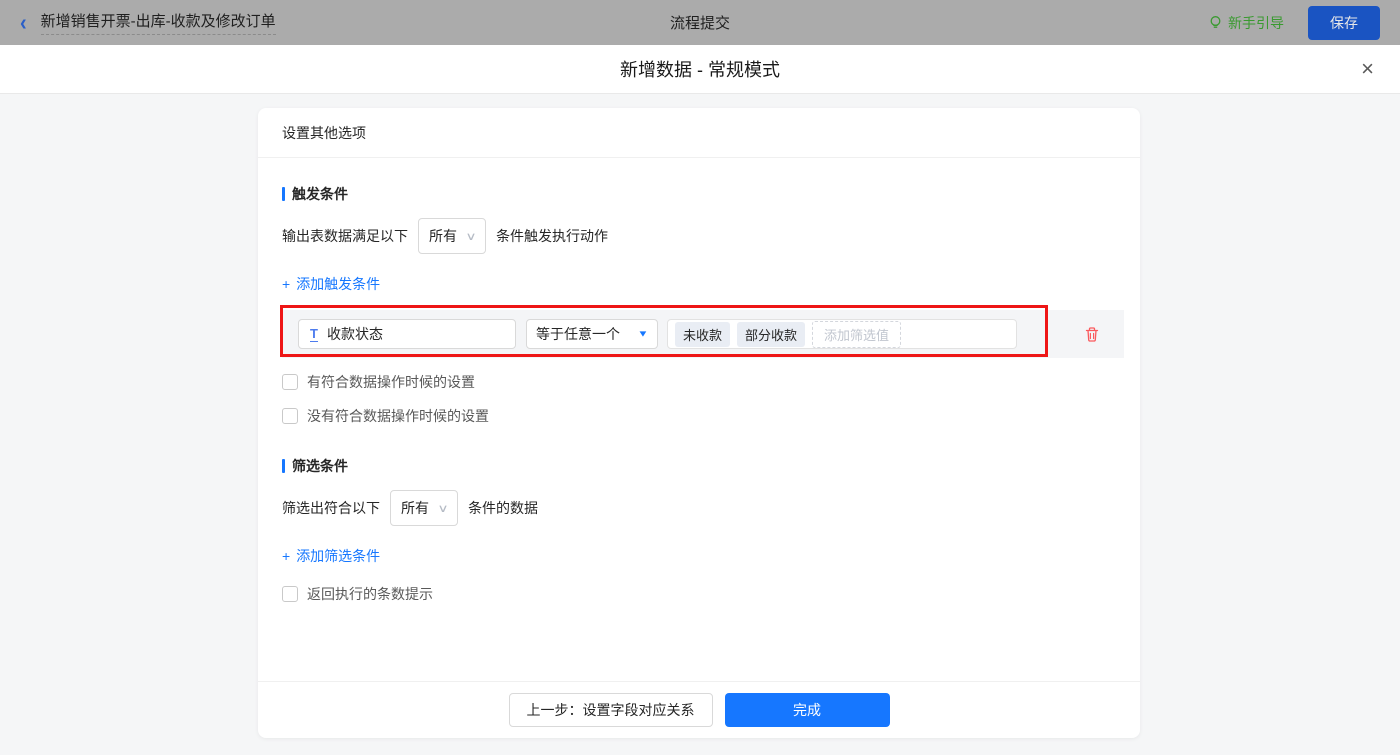 The height and width of the screenshot is (755, 1400). Describe the element at coordinates (370, 594) in the screenshot. I see `return-count-label: 返回执行的条数提示` at that location.